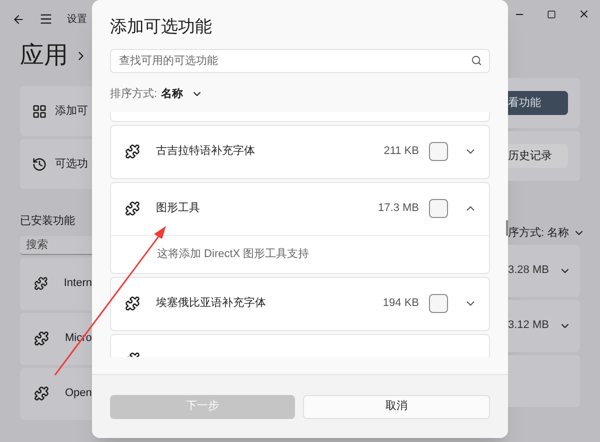  Describe the element at coordinates (300, 228) in the screenshot. I see `feature-card: 图形工具 17.3 MB 这将添加 DirectX 图形工具支持` at that location.